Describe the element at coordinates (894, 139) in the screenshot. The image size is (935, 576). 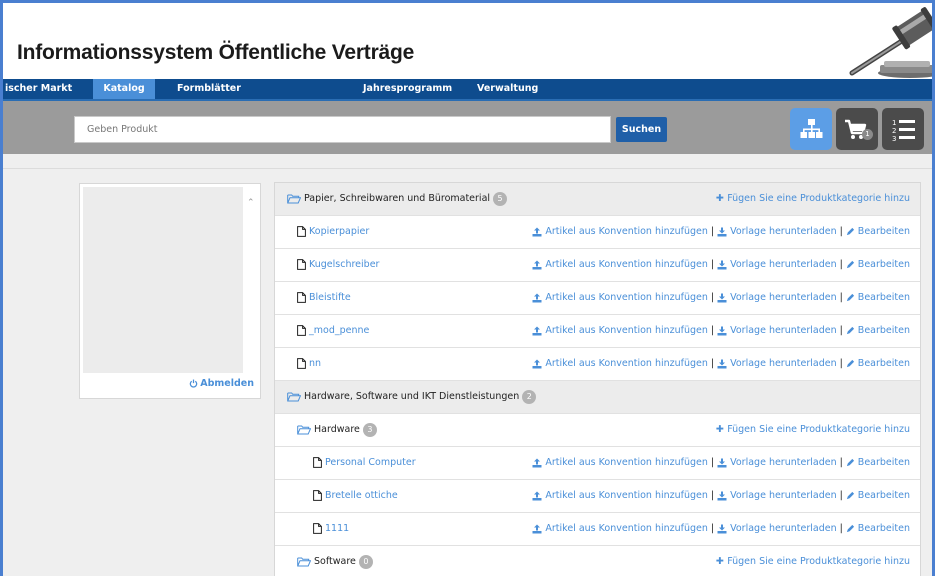
I see `svg-text: 3` at that location.